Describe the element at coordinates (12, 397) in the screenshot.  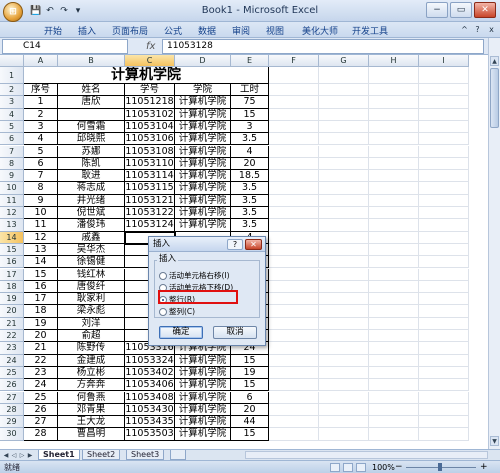
I see `row-header-27: 27` at that location.